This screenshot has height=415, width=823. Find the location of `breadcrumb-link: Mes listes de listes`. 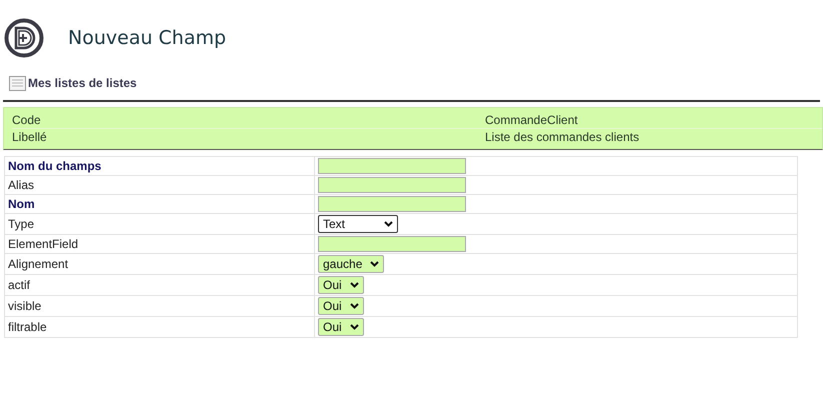

breadcrumb-link: Mes listes de listes is located at coordinates (82, 83).